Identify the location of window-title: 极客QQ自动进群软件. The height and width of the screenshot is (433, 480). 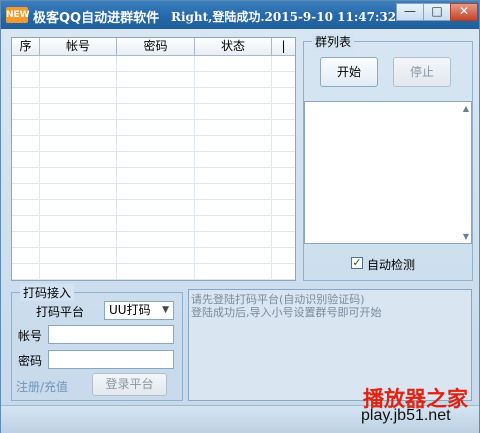
(96, 18).